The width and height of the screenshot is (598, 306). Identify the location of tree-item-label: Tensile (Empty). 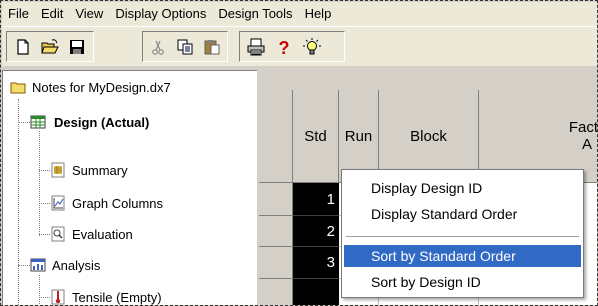
(117, 297).